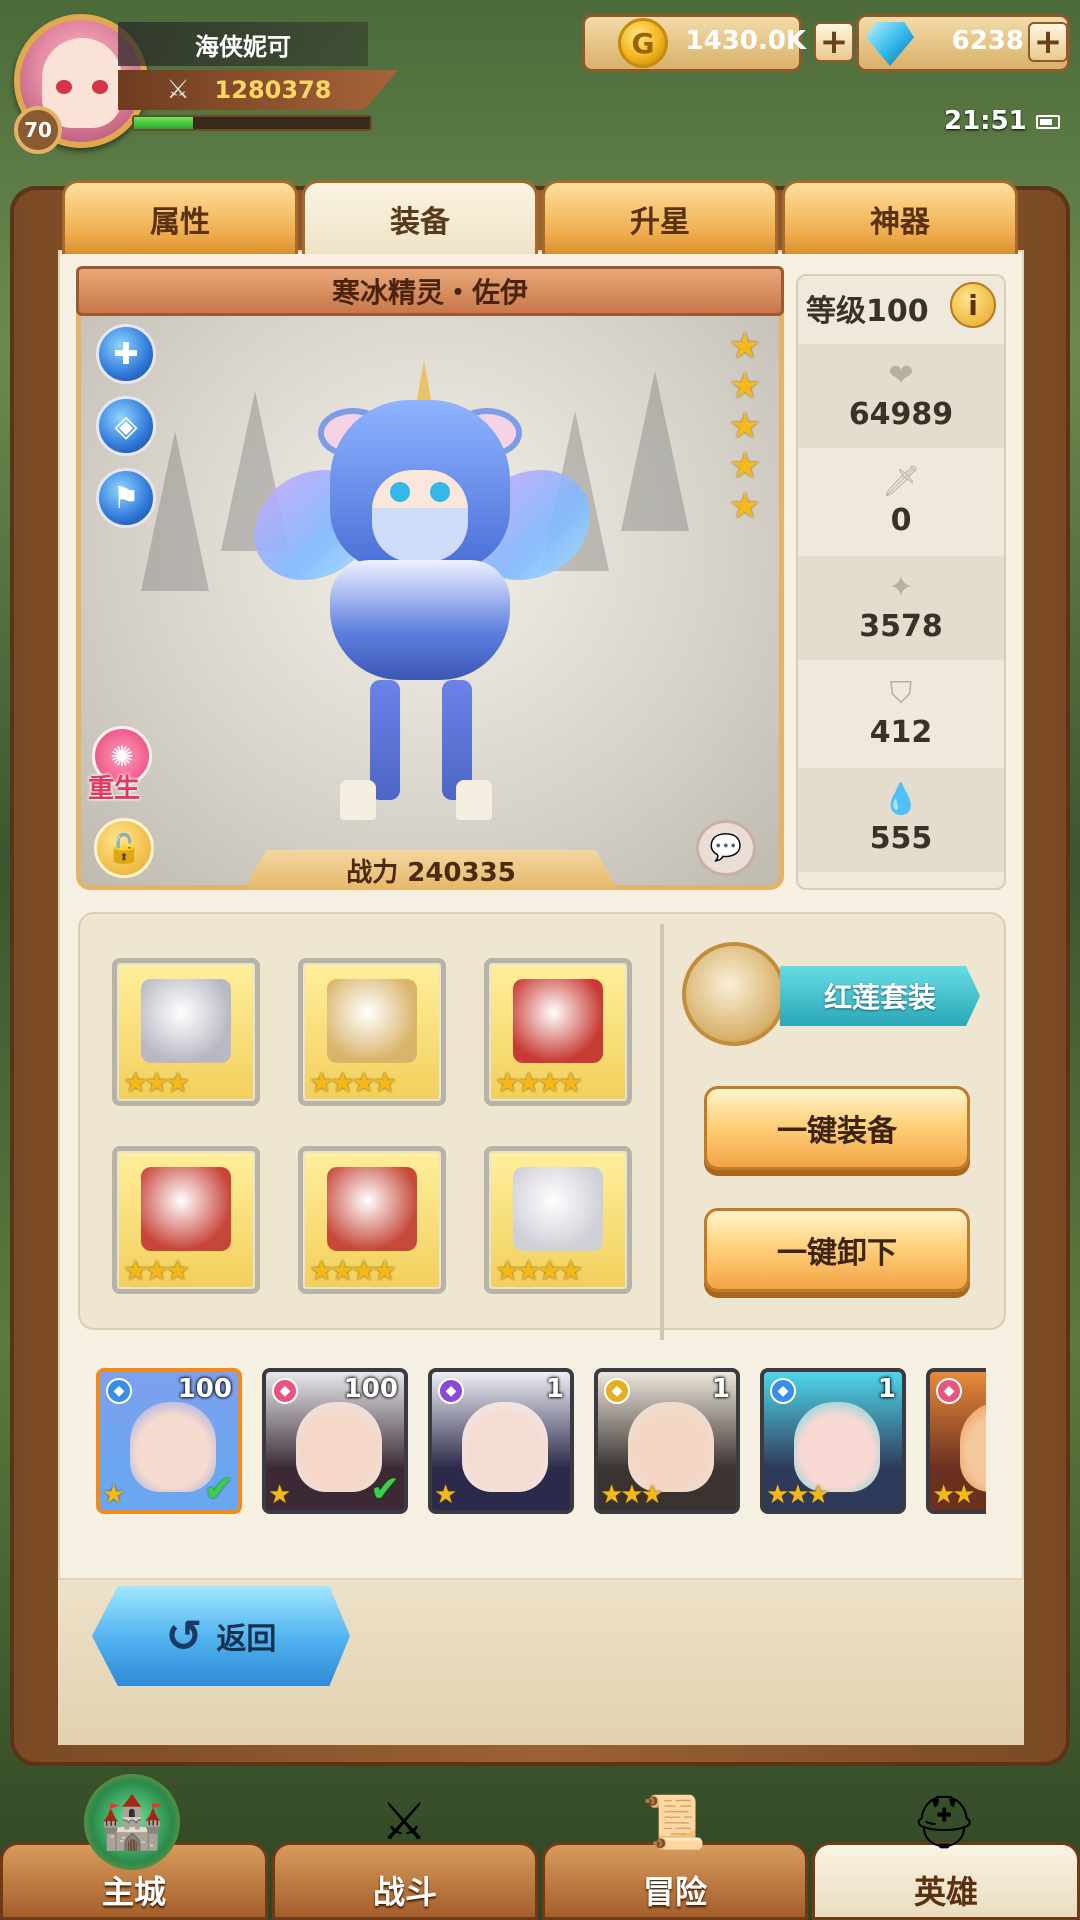 This screenshot has width=1080, height=1920. Describe the element at coordinates (901, 587) in the screenshot. I see `magic-icon: ✦` at that location.